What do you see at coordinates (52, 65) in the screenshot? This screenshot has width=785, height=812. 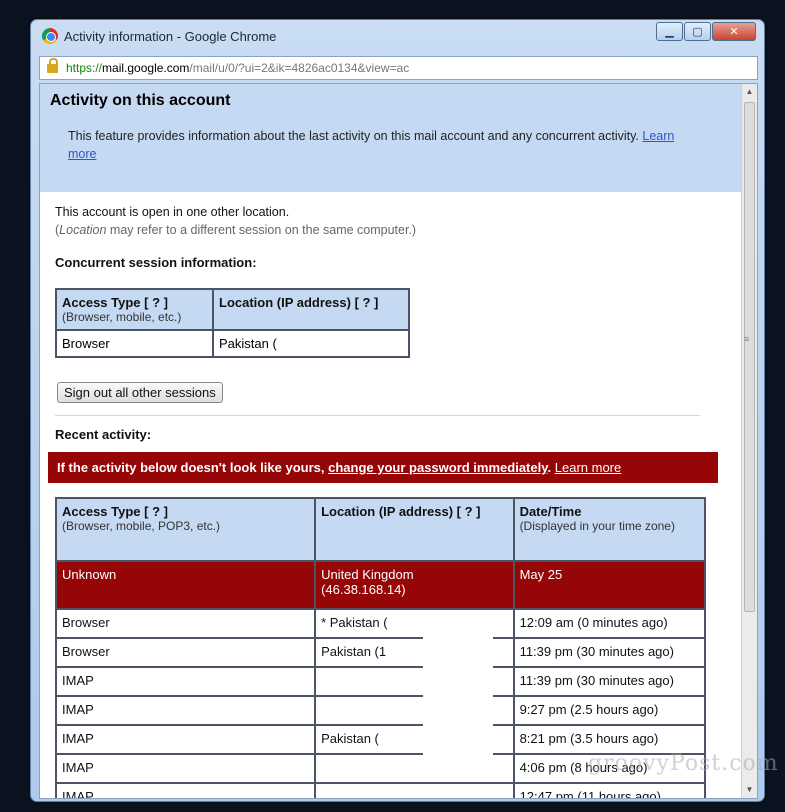 I see `lock-icon` at bounding box center [52, 65].